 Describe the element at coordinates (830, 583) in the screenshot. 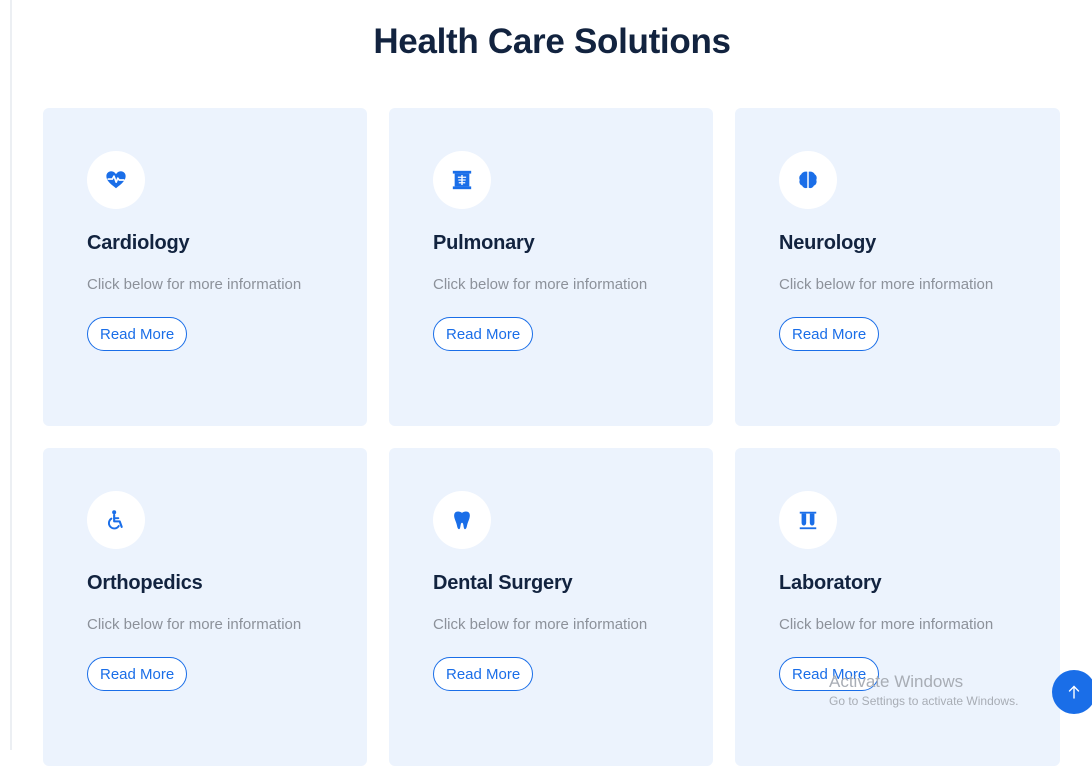

I see `service-title: Laboratory` at that location.